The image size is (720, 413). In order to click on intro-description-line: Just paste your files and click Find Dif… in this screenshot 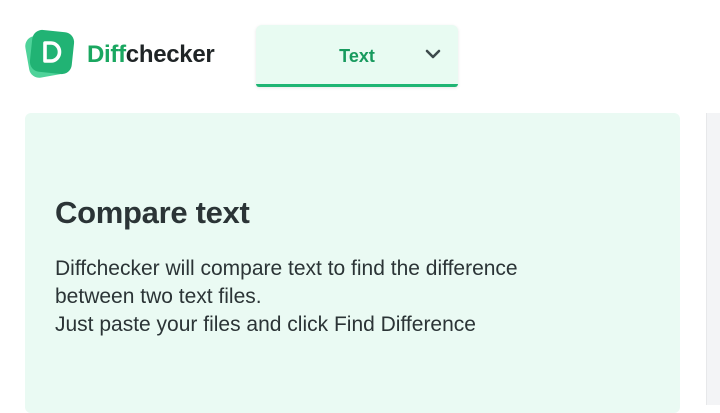, I will do `click(265, 324)`.